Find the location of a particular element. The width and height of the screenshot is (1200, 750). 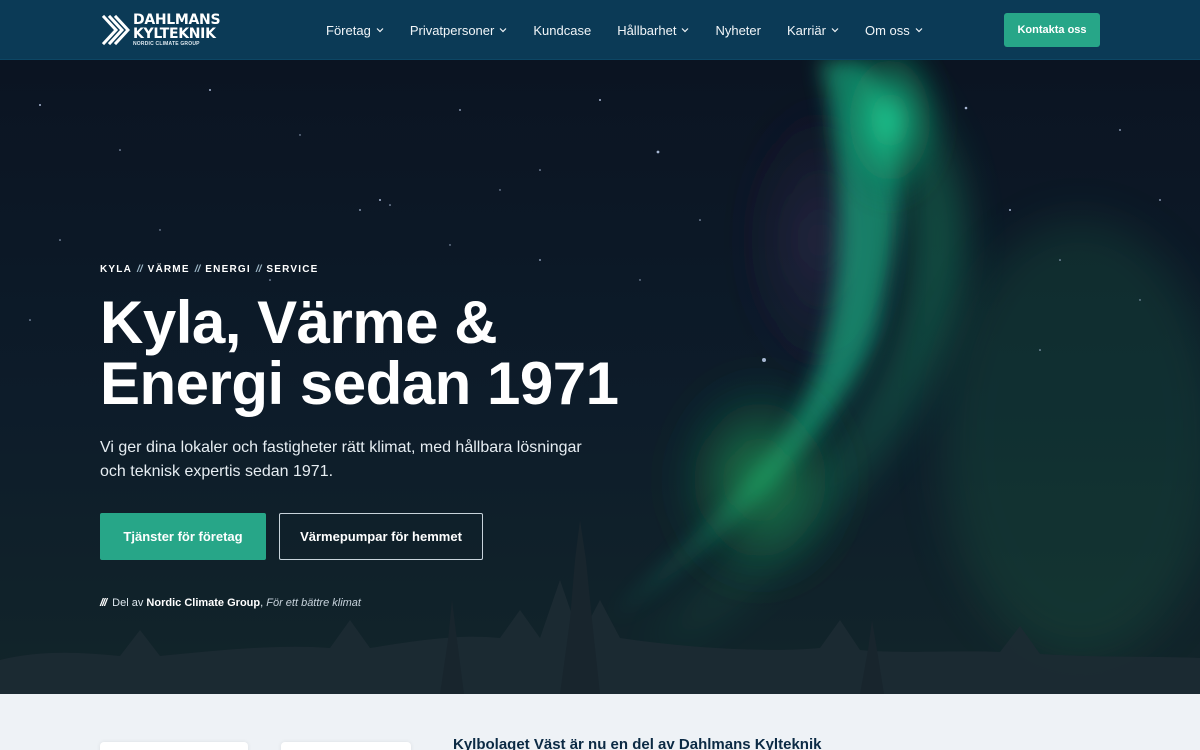

nav-item-kundcase: Kundcase is located at coordinates (562, 30).